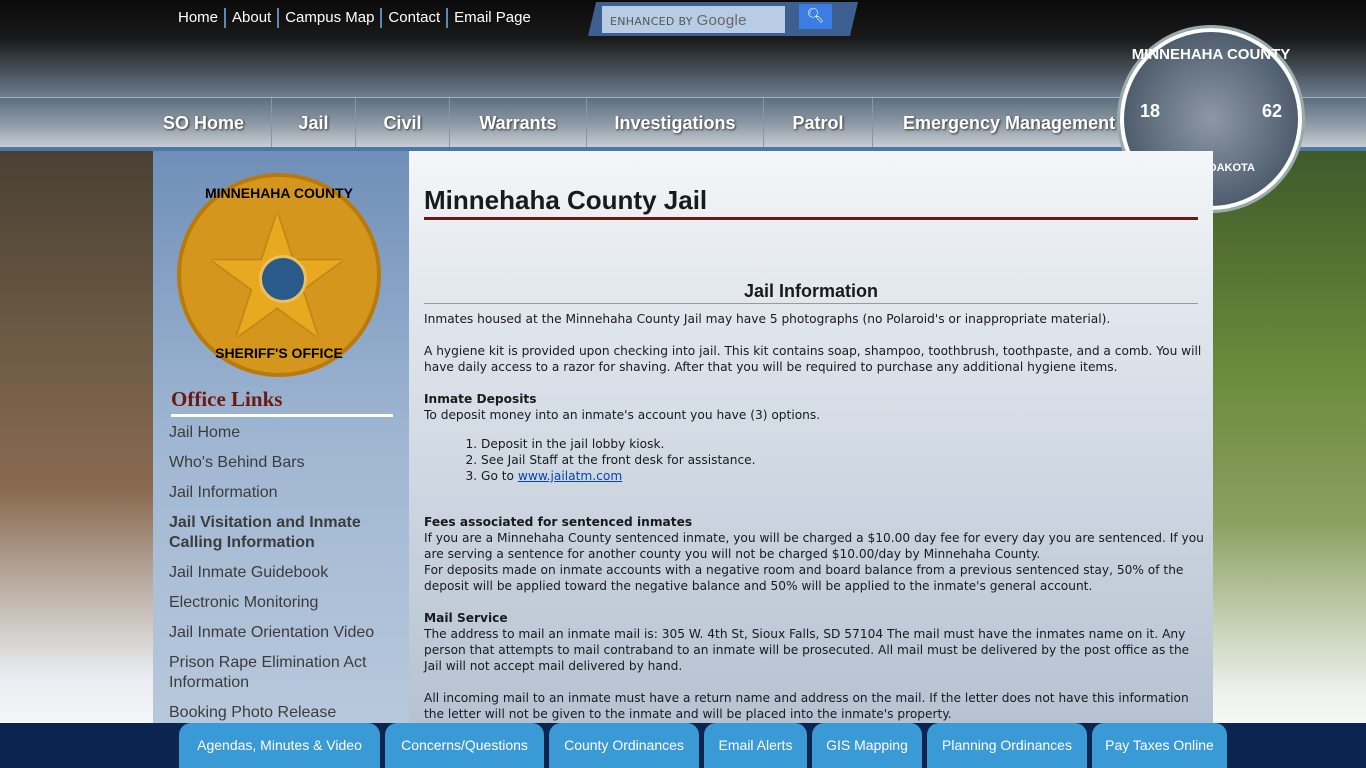 The width and height of the screenshot is (1366, 768). I want to click on nav-civil: Civil, so click(403, 123).